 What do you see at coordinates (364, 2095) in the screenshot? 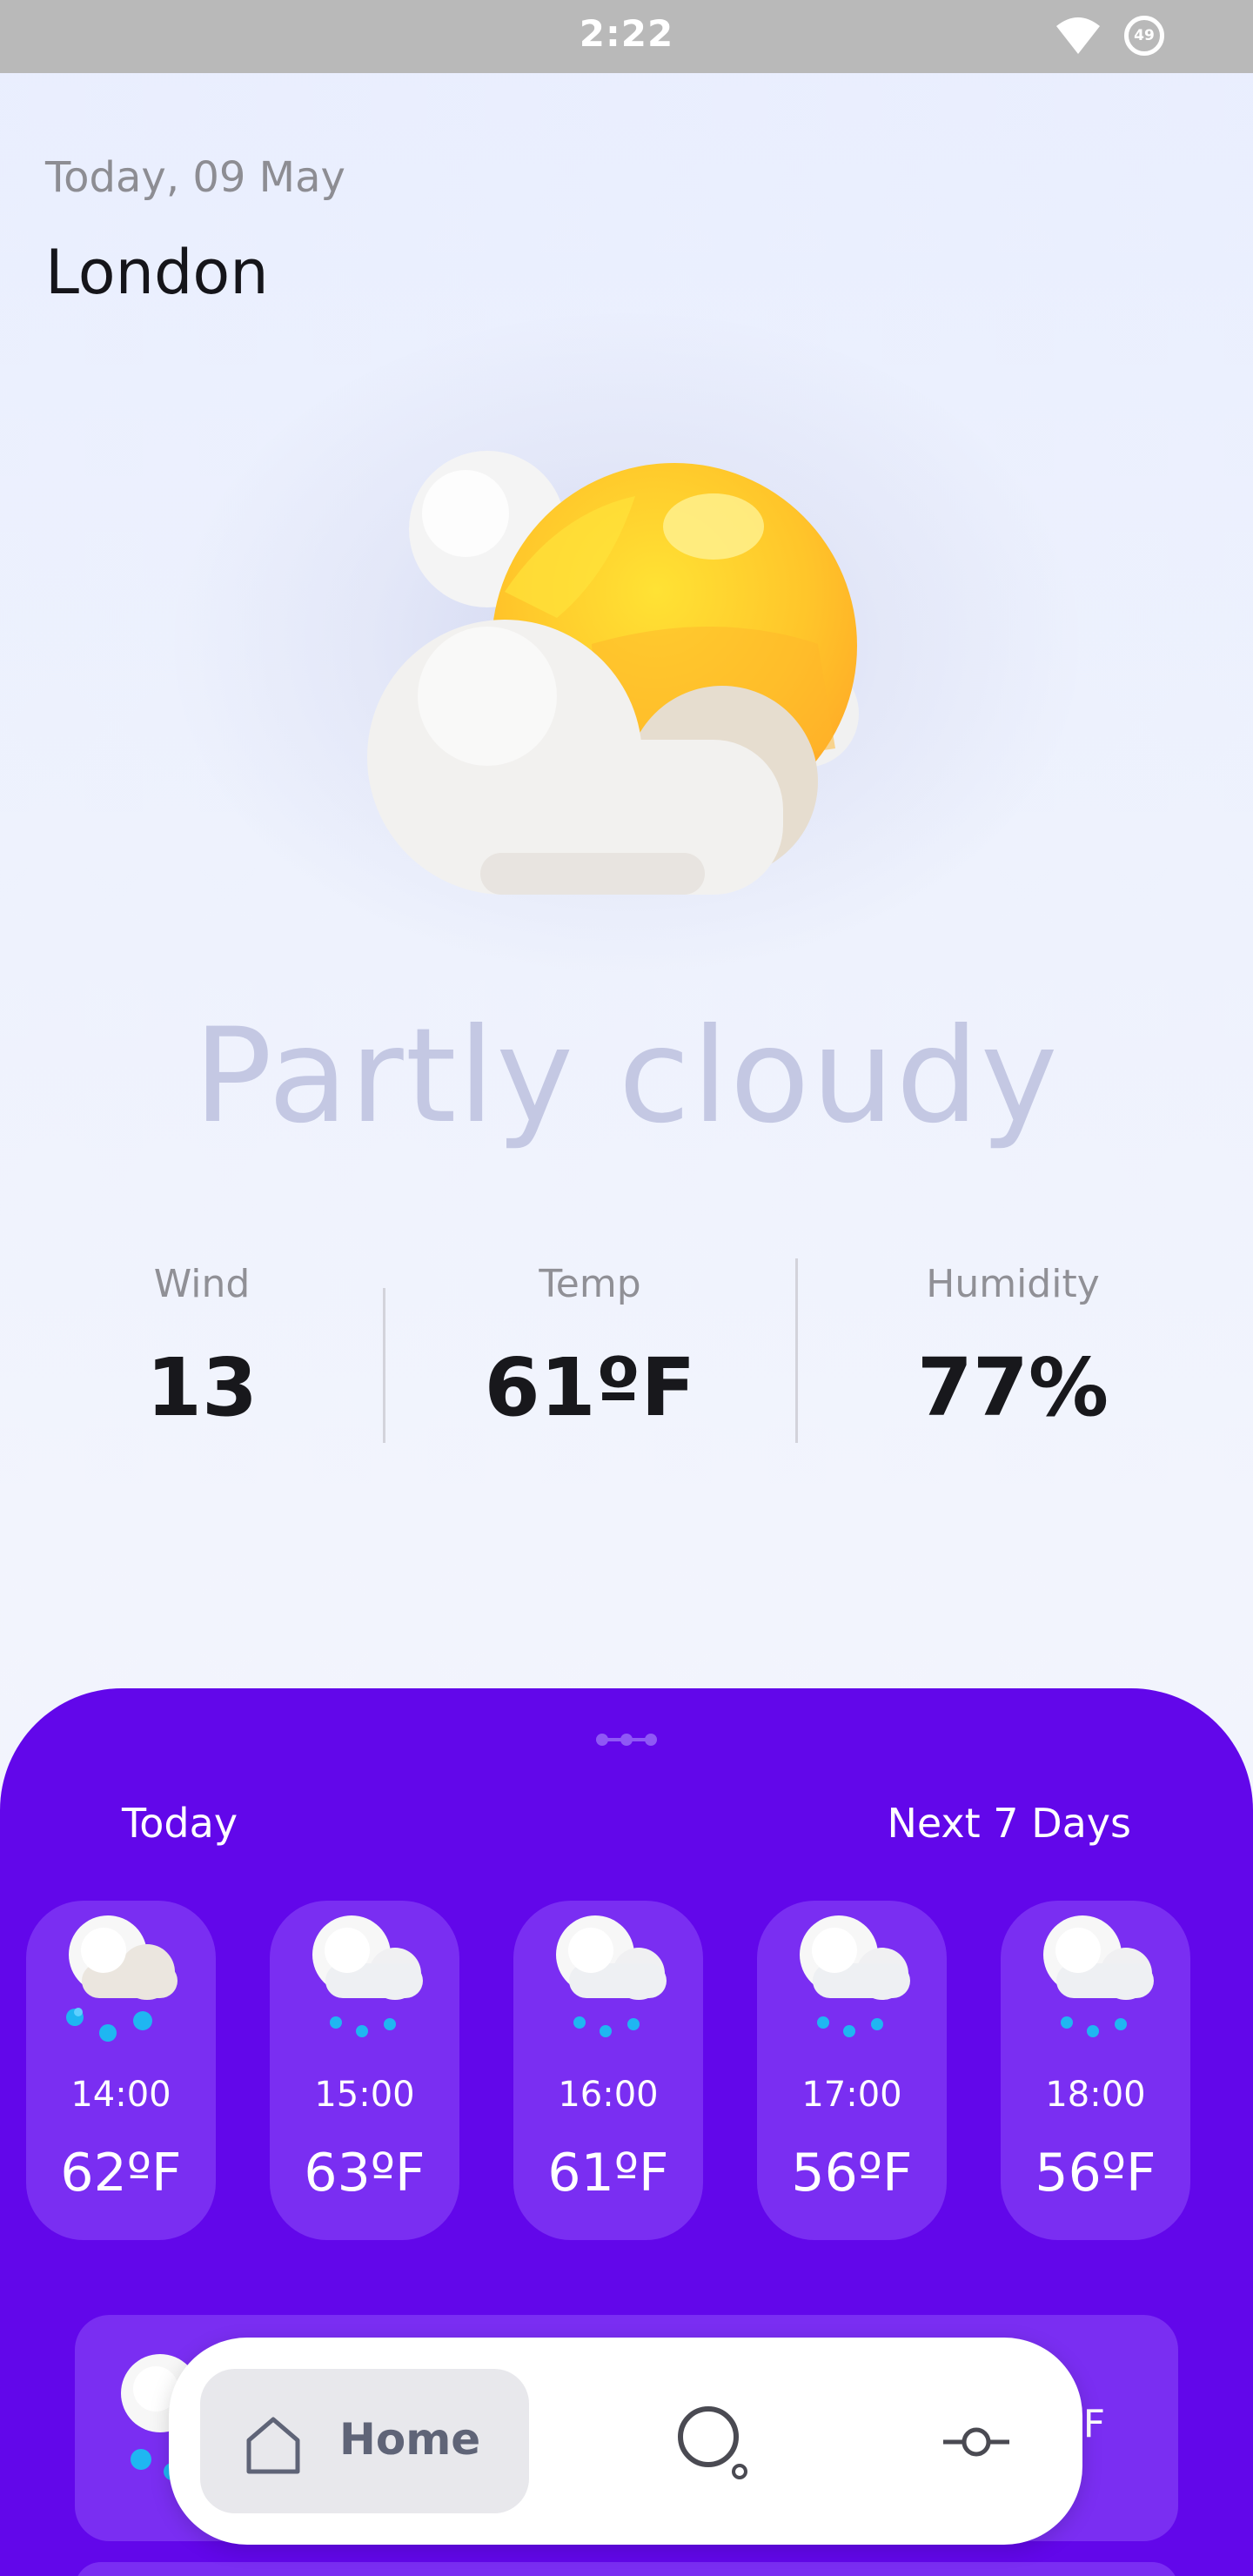
I see `hour-time: 15:00` at bounding box center [364, 2095].